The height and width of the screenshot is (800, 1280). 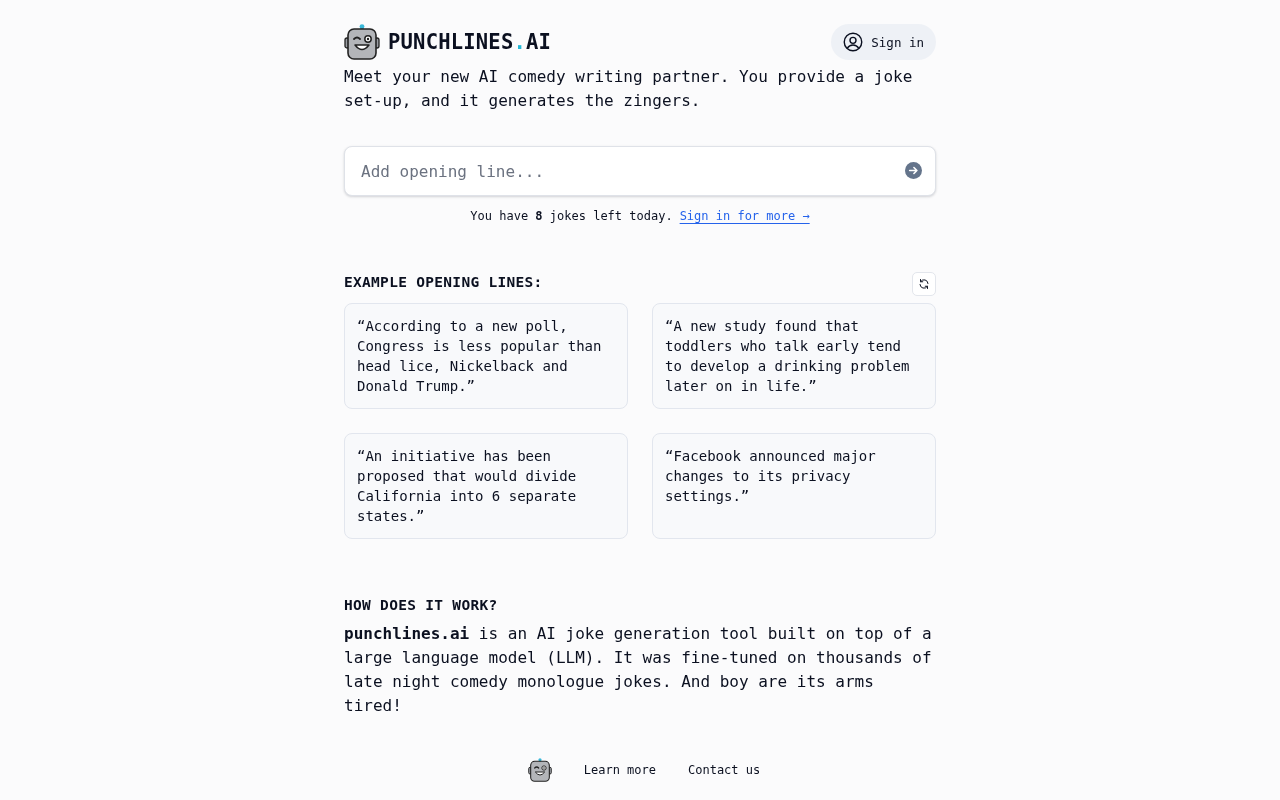 What do you see at coordinates (486, 356) in the screenshot?
I see `example-card: “According to a new poll, Congress is less popular than head lice, Nickelback and Donald Trump.”` at bounding box center [486, 356].